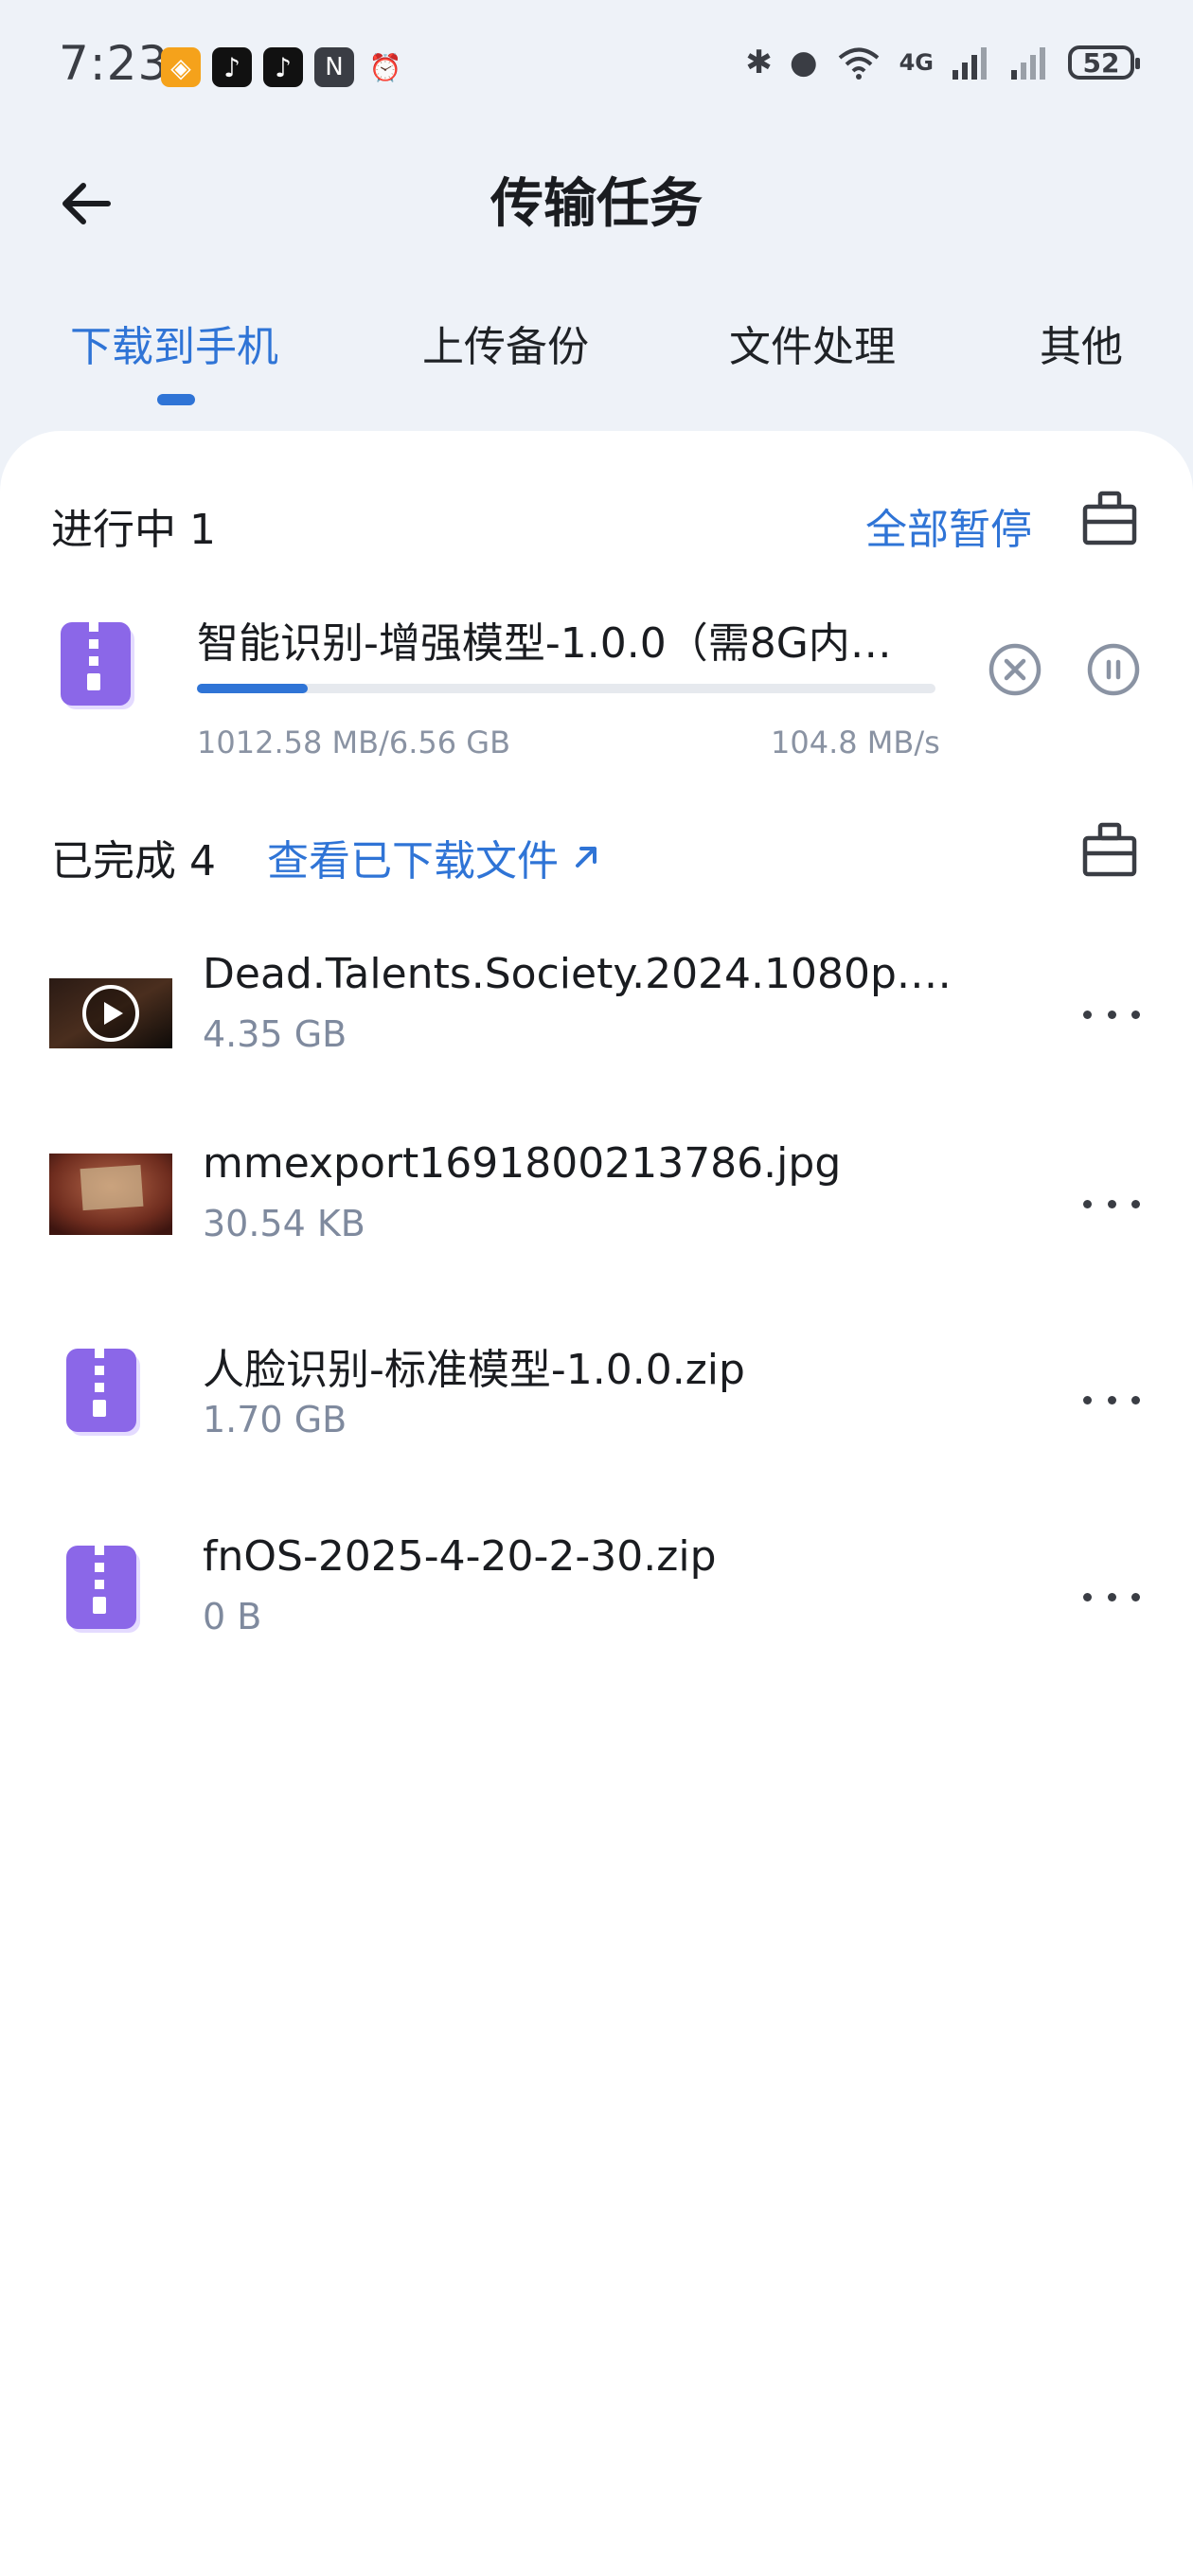 Image resolution: width=1193 pixels, height=2576 pixels. What do you see at coordinates (275, 1419) in the screenshot?
I see `completed-file-size: 1.70 GB` at bounding box center [275, 1419].